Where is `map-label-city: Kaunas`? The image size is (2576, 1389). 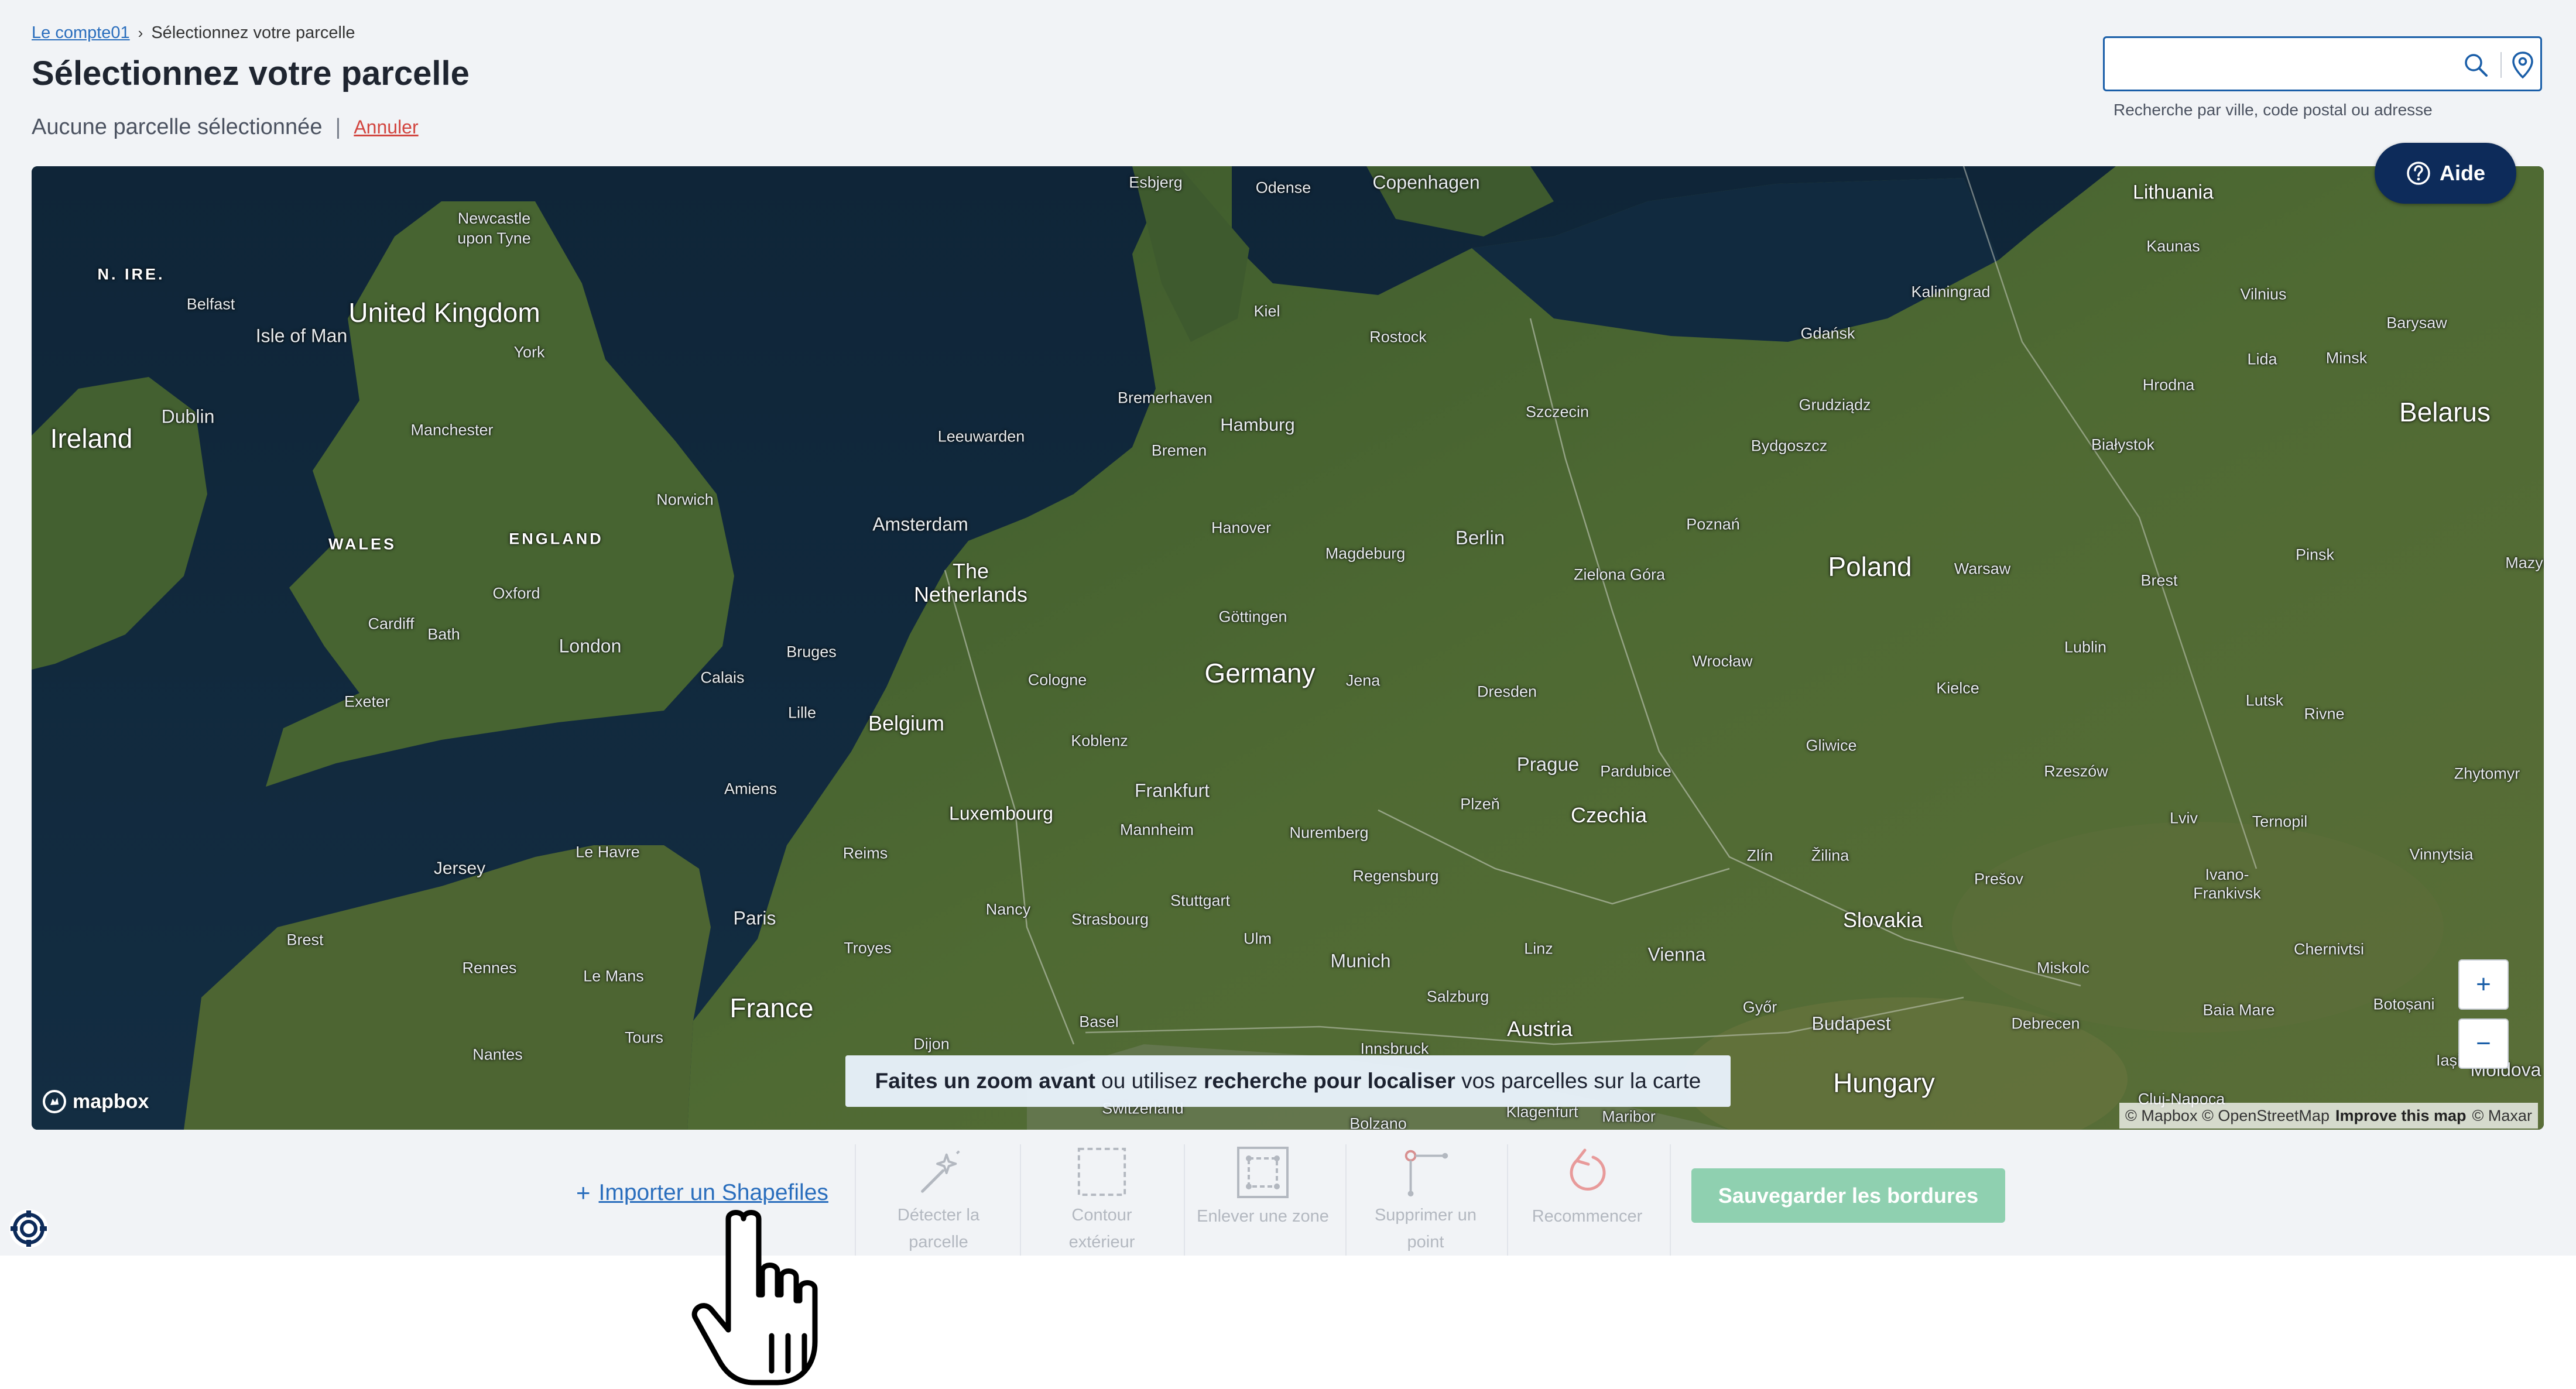
map-label-city: Kaunas is located at coordinates (2173, 246).